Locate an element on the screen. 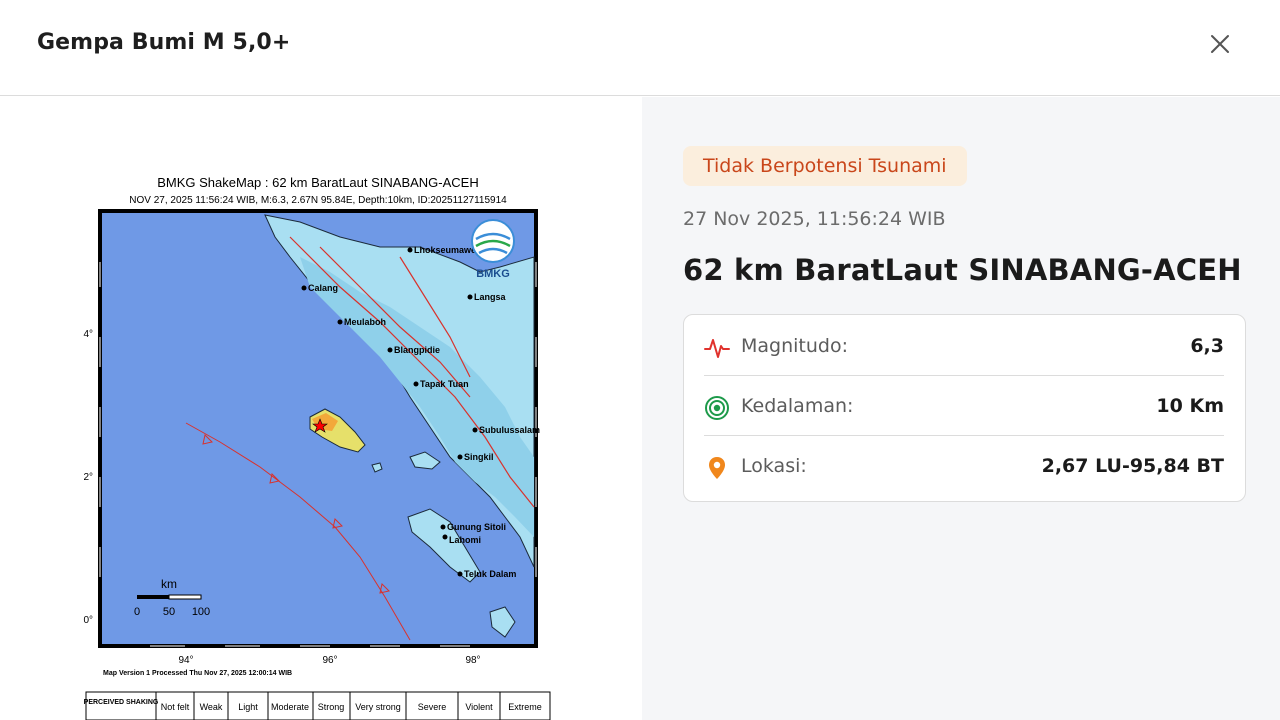 The image size is (1280, 720). svg-text: Extreme is located at coordinates (525, 707).